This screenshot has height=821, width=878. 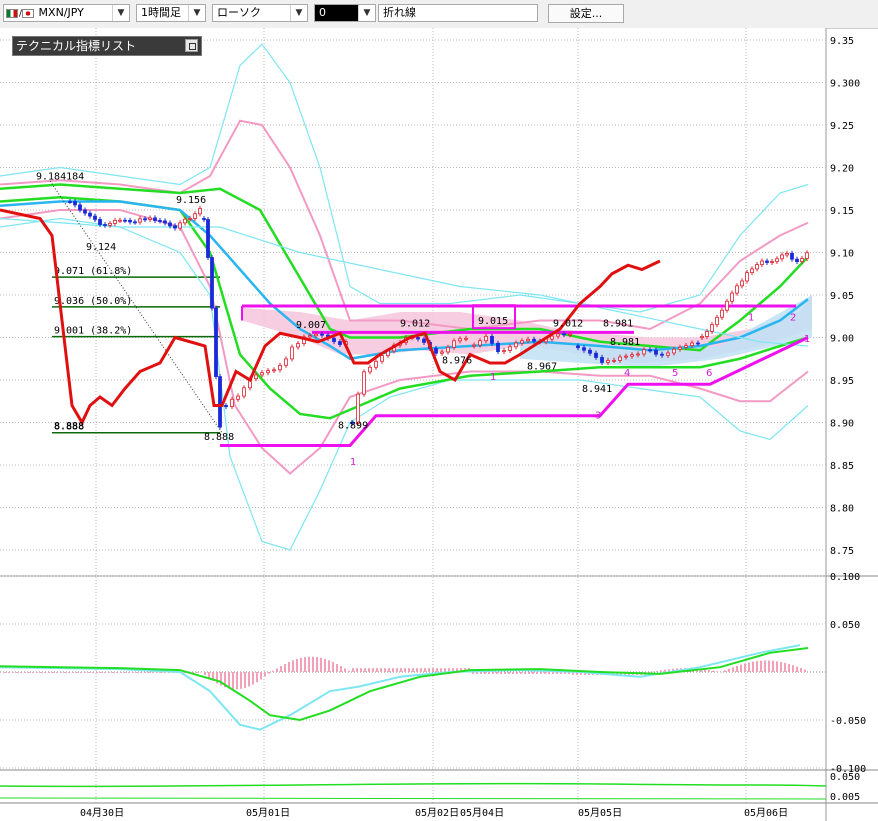 I want to click on japan-flag-icon, so click(x=28, y=13).